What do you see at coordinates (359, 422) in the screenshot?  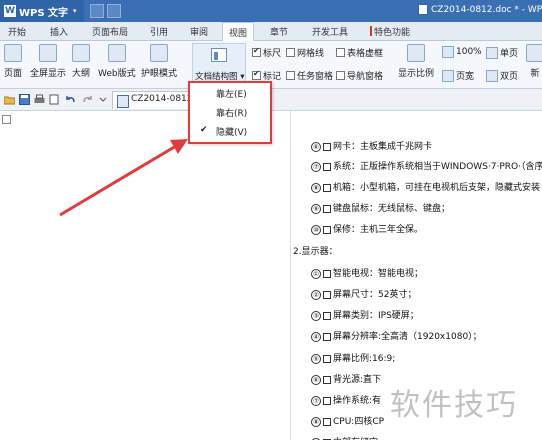 I see `line-text: CPU:四核CP` at bounding box center [359, 422].